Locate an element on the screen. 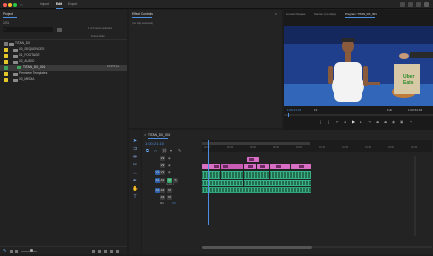 The height and width of the screenshot is (256, 433). track-header-mix: Mix 0.0 is located at coordinates (171, 204).